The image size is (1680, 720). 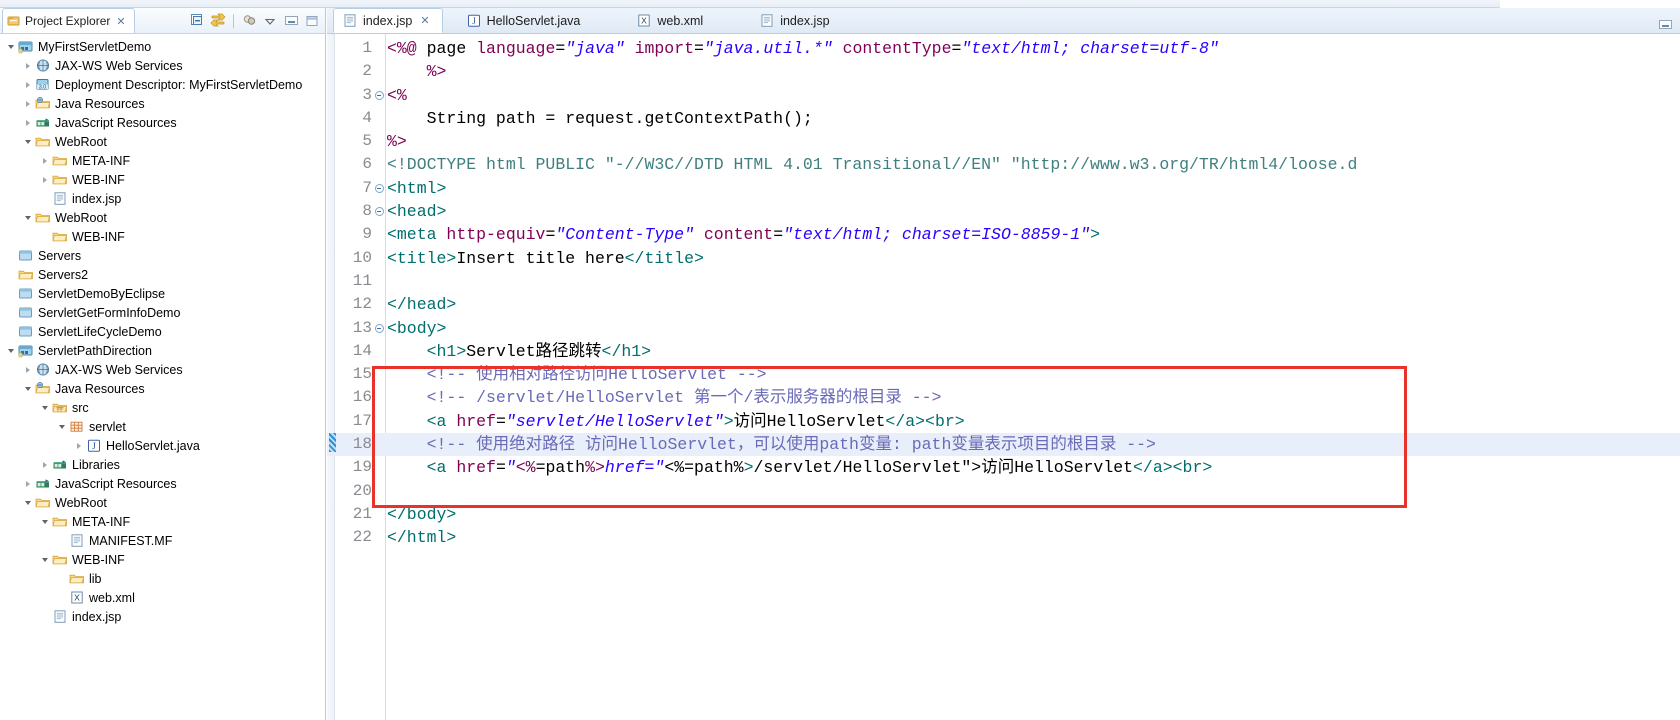 I want to click on tree-item-src: src, so click(x=162, y=407).